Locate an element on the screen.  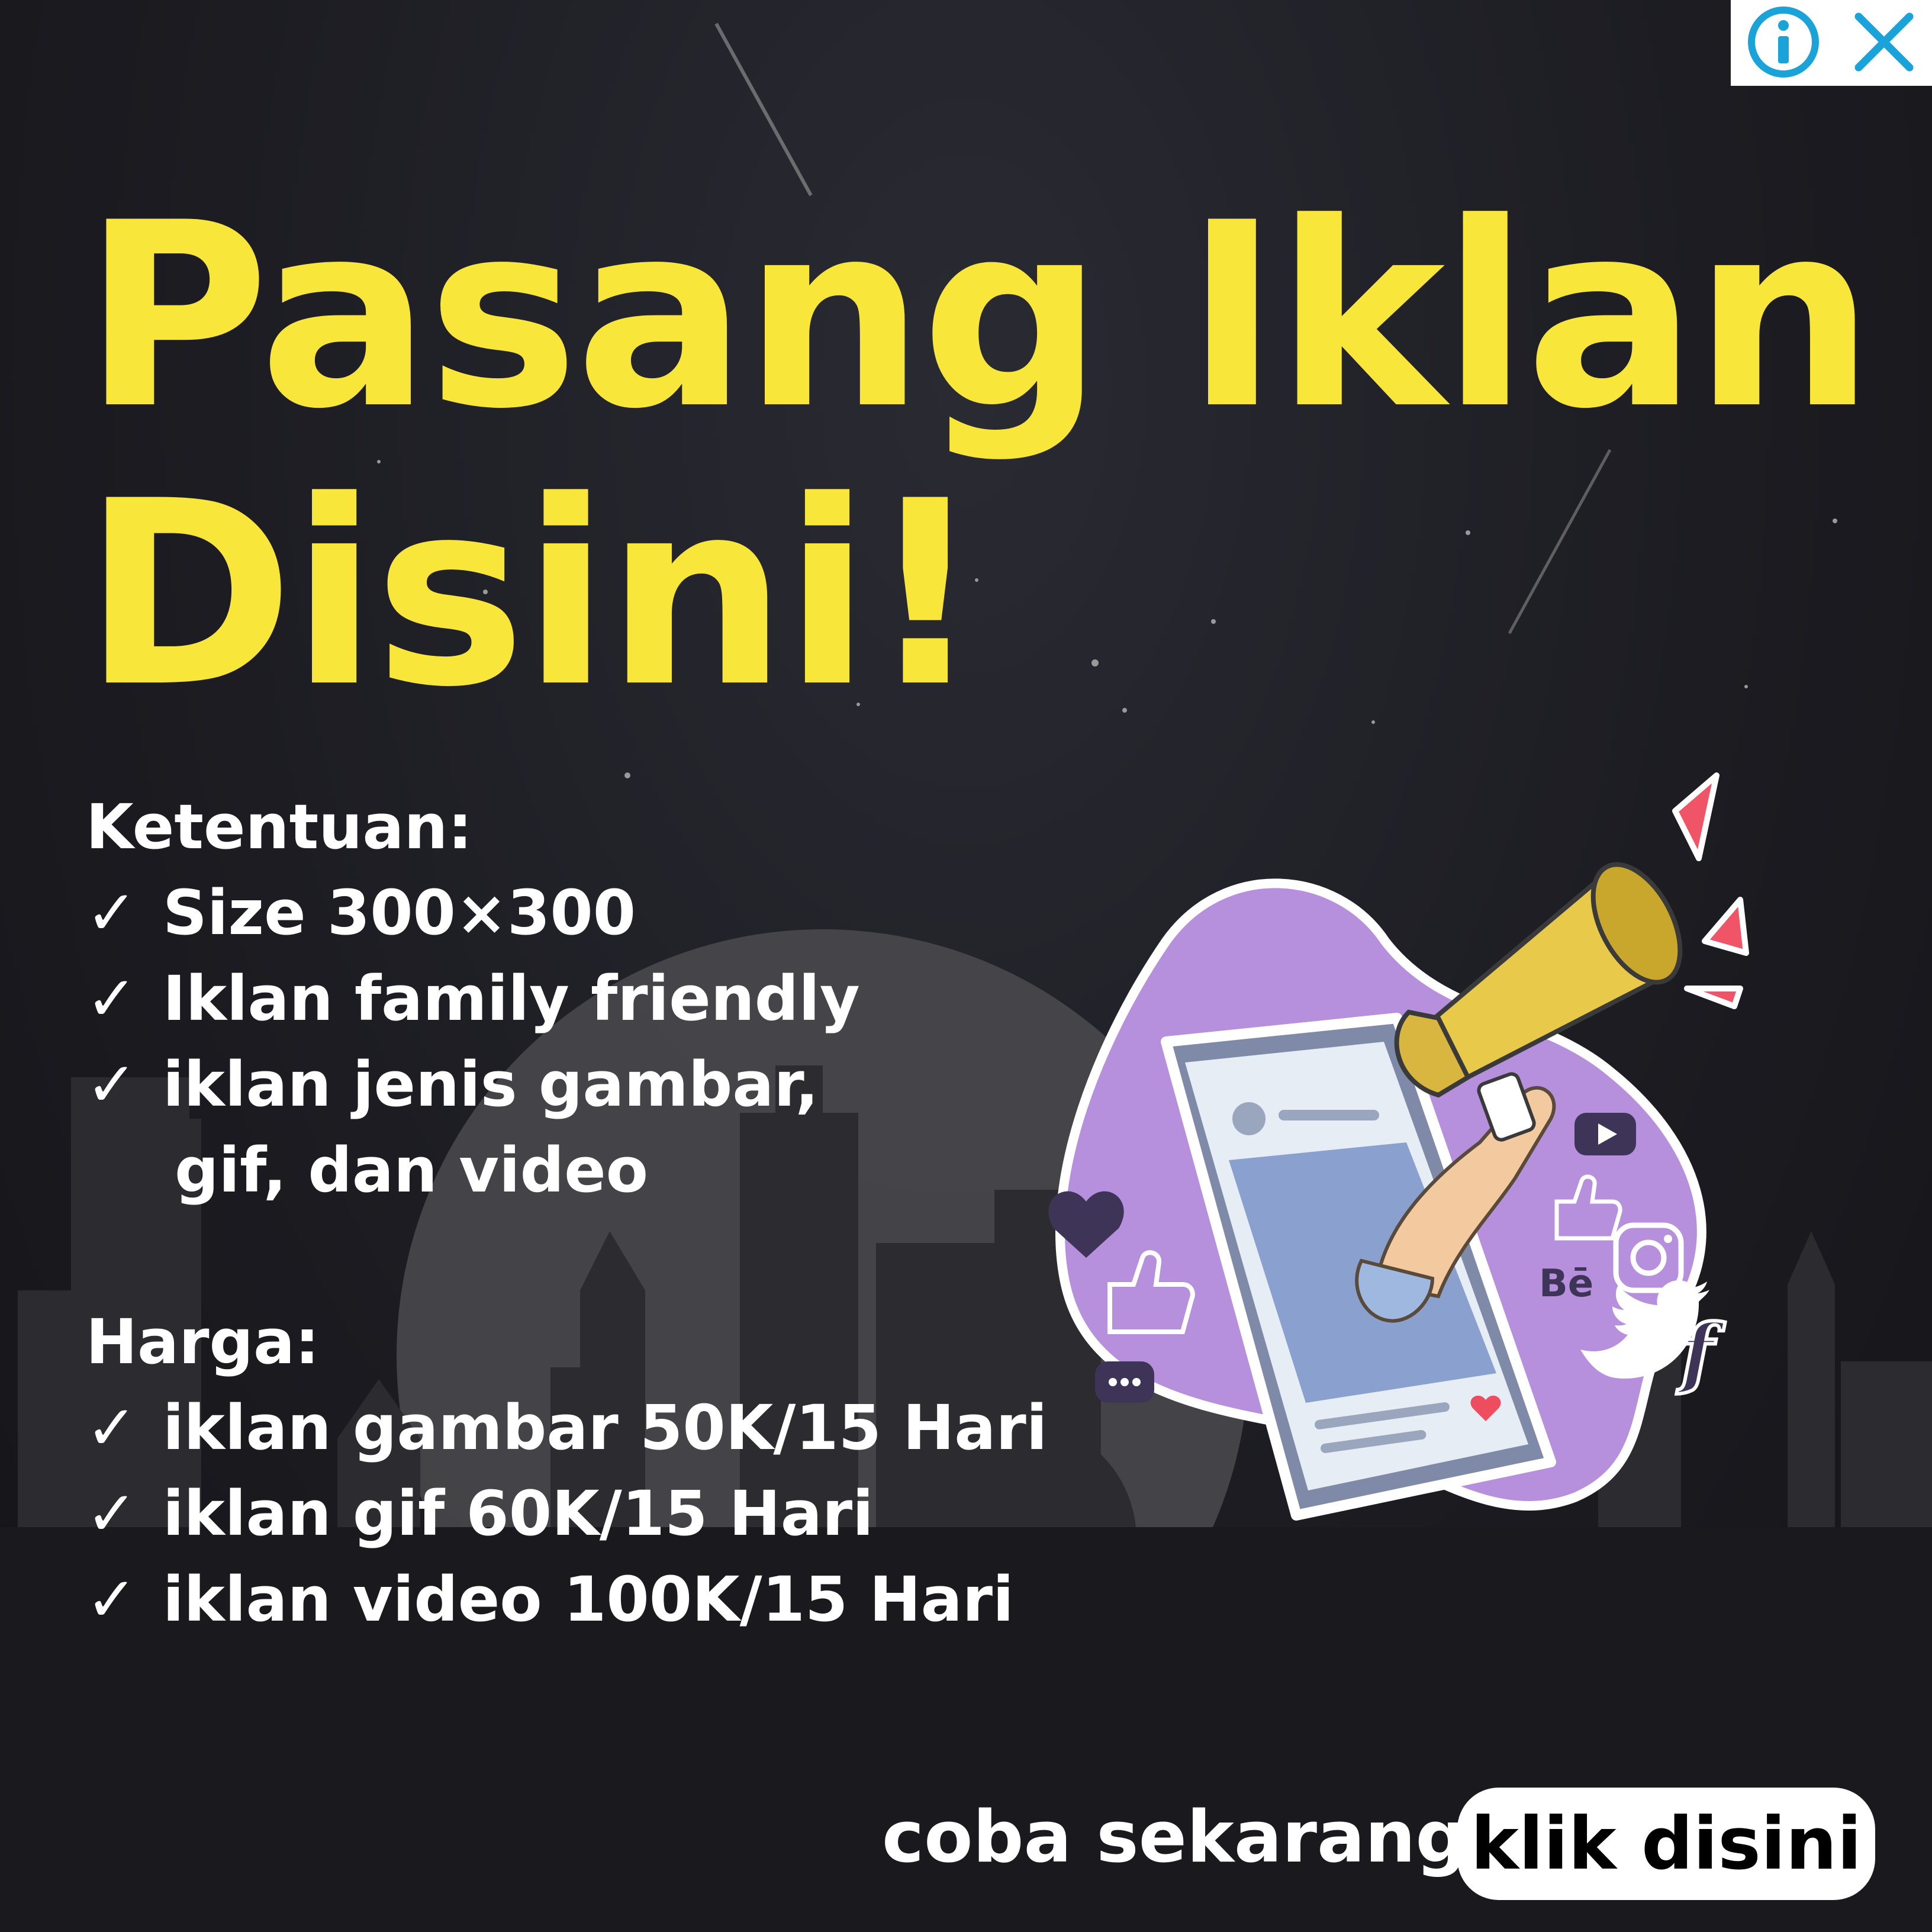
attention-sparks is located at coordinates (1710, 890).